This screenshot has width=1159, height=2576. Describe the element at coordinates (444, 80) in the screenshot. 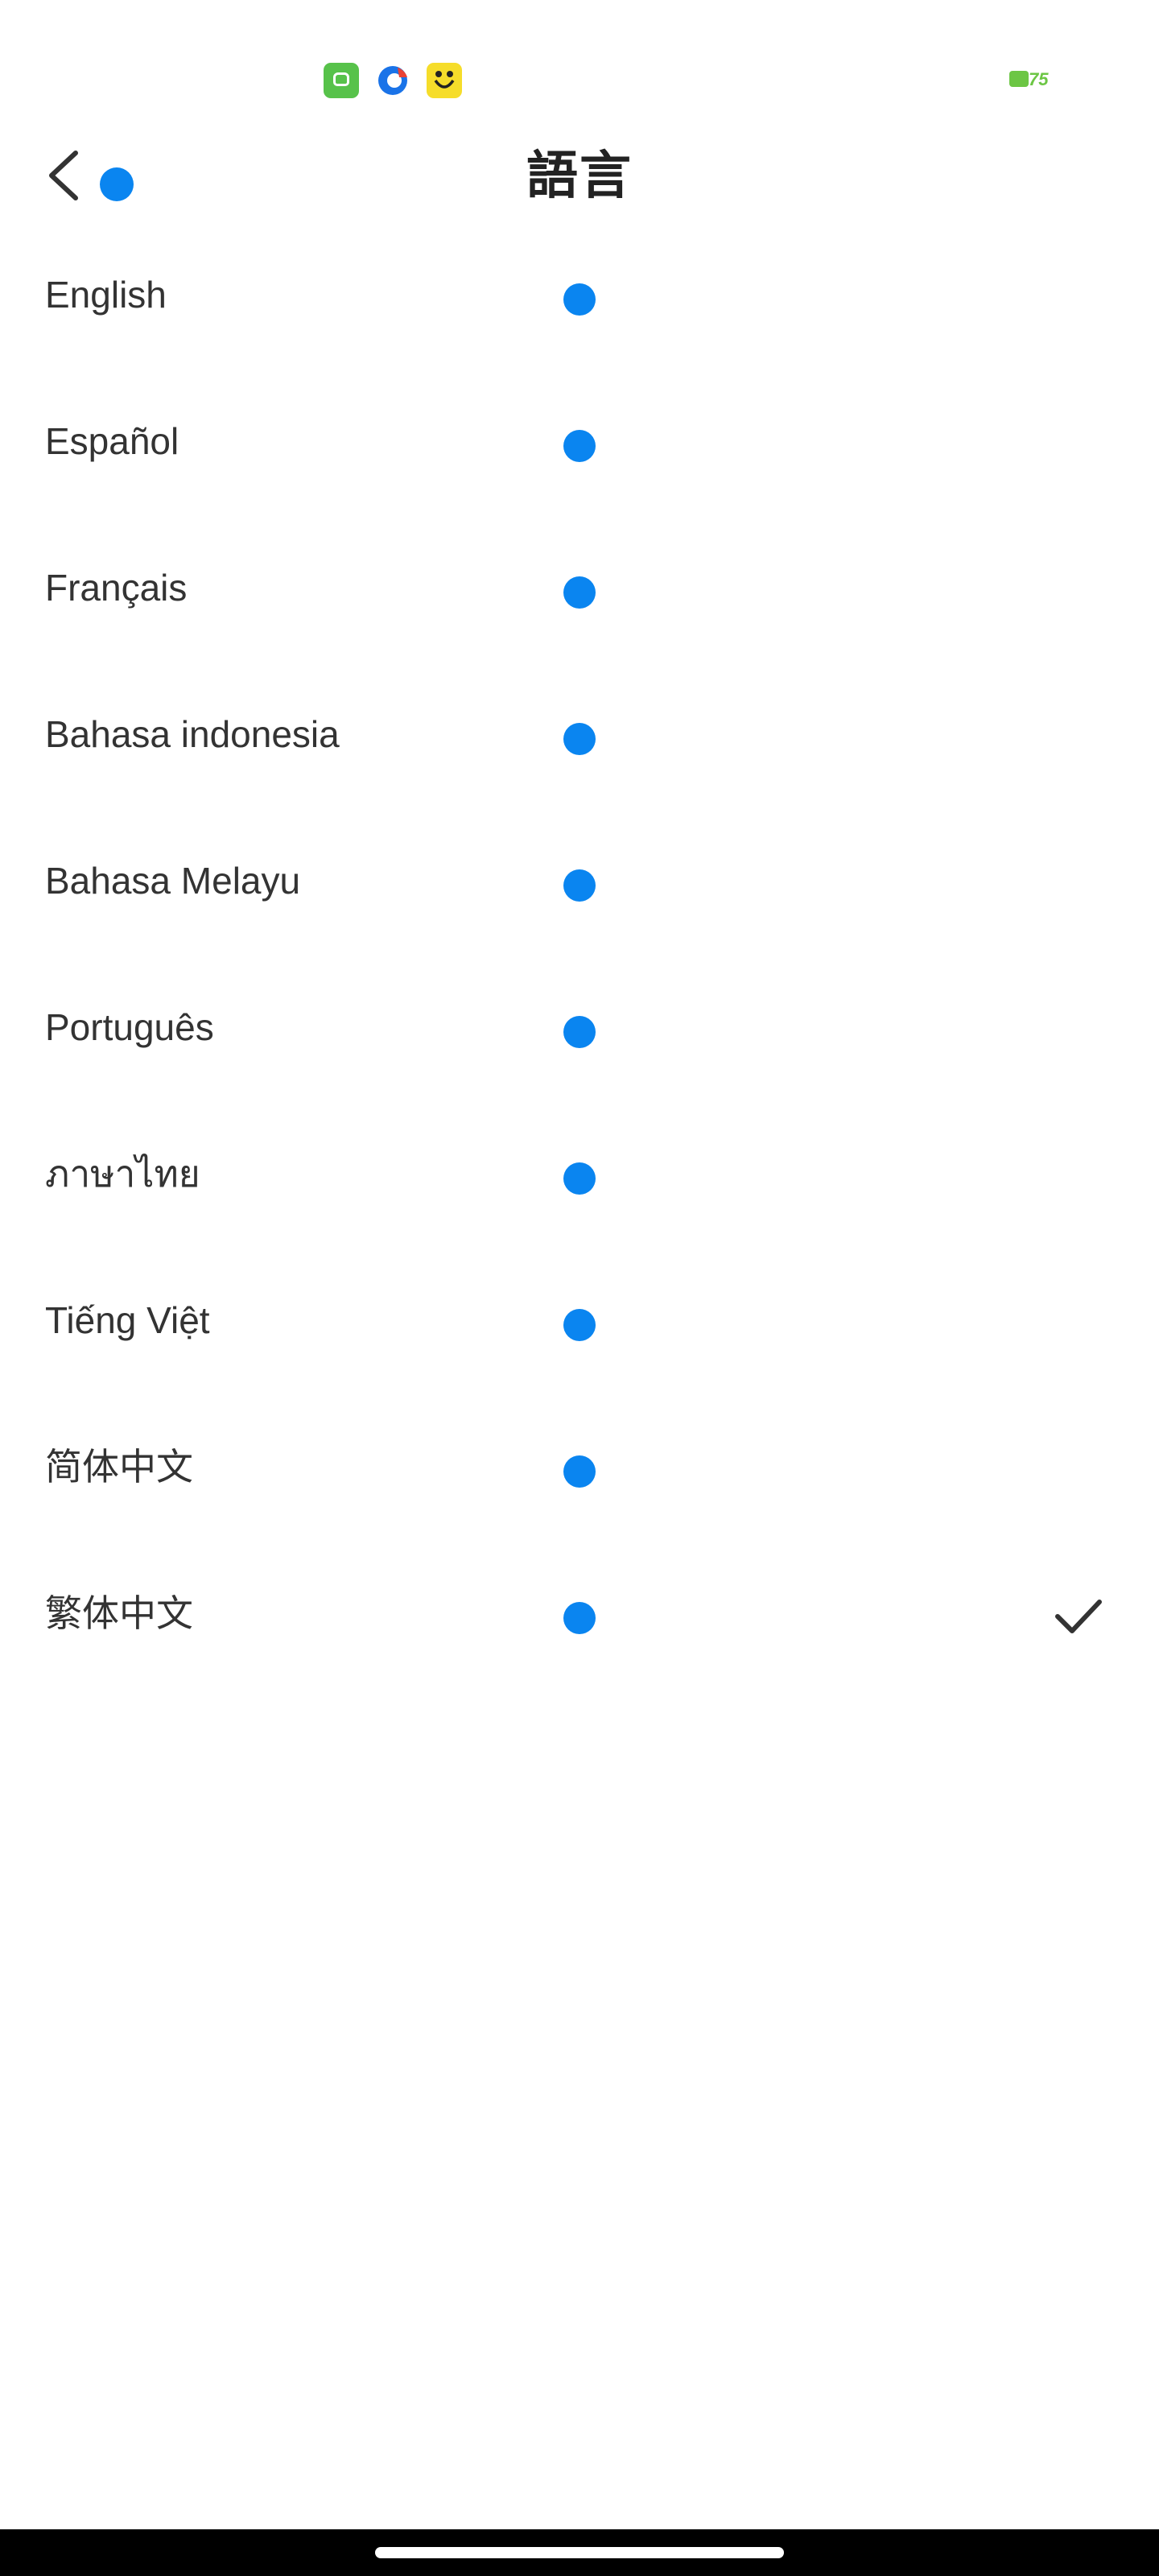

I see `smiley-app-icon` at that location.